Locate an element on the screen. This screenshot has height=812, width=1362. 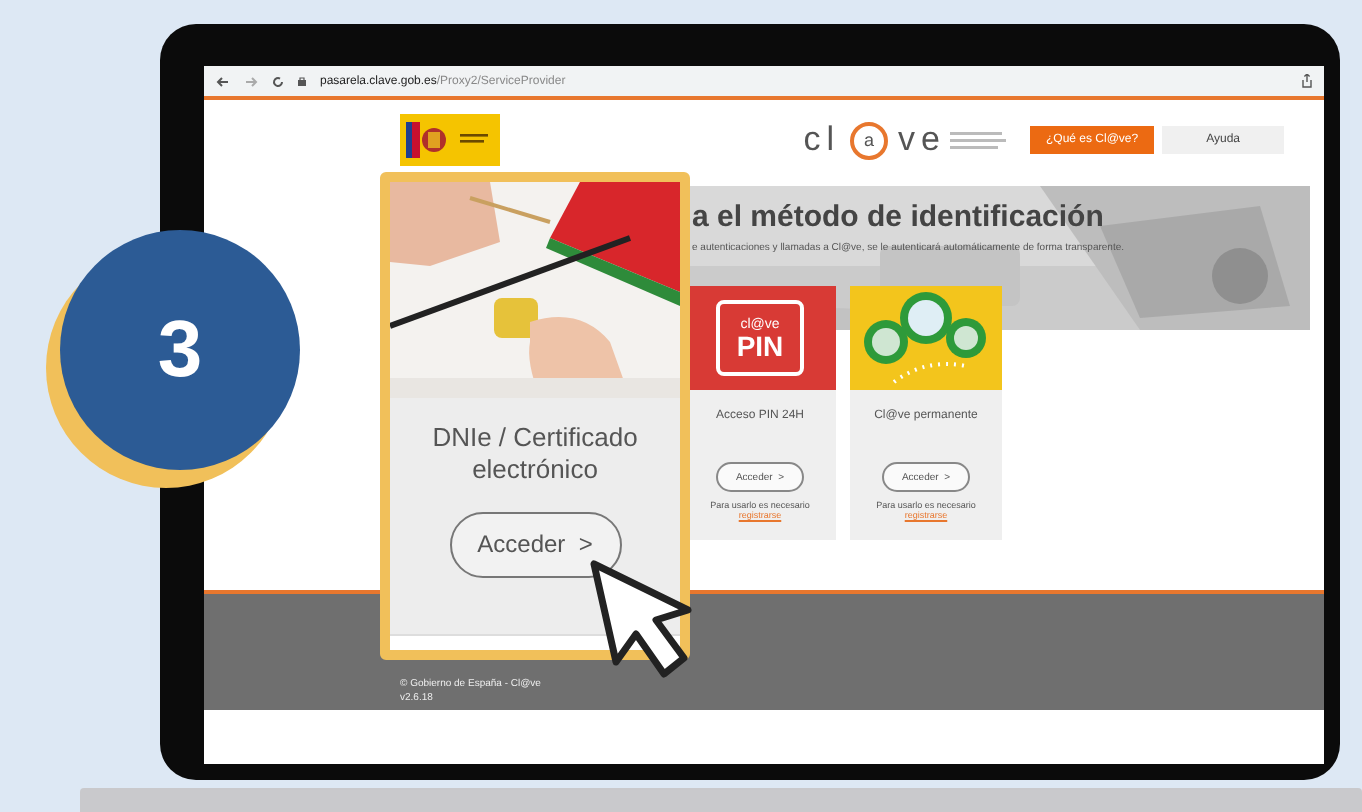
share-icon is located at coordinates (1307, 81).